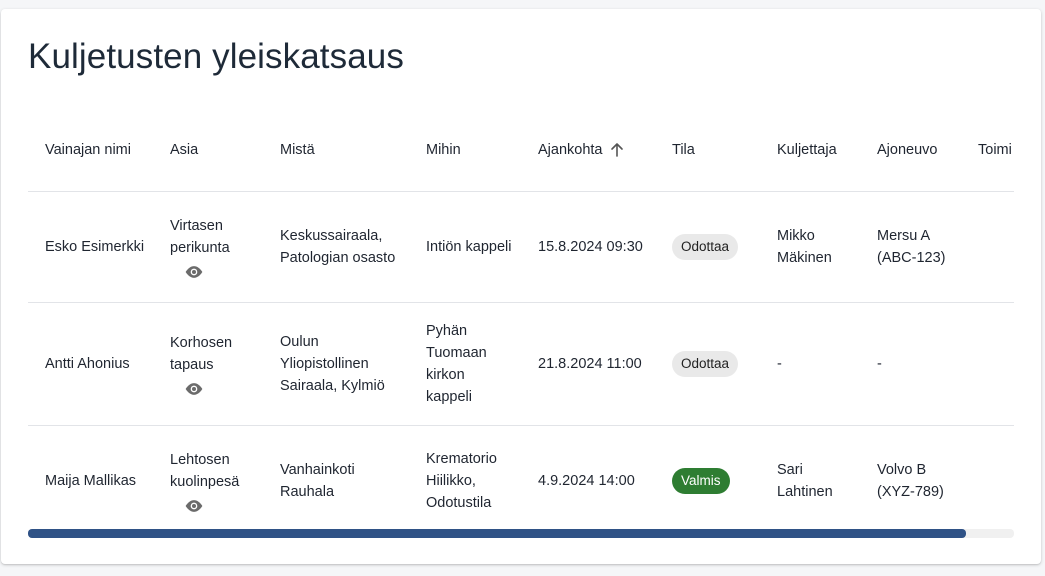 Image resolution: width=1045 pixels, height=576 pixels. What do you see at coordinates (701, 481) in the screenshot?
I see `status-badge: Valmis` at bounding box center [701, 481].